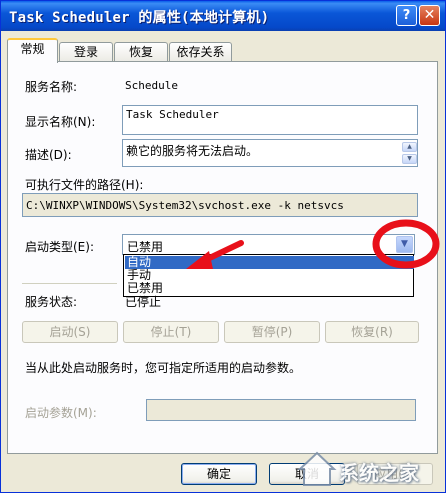 Image resolution: width=446 pixels, height=494 pixels. What do you see at coordinates (379, 473) in the screenshot?
I see `watermark-text: 系统之家` at bounding box center [379, 473].